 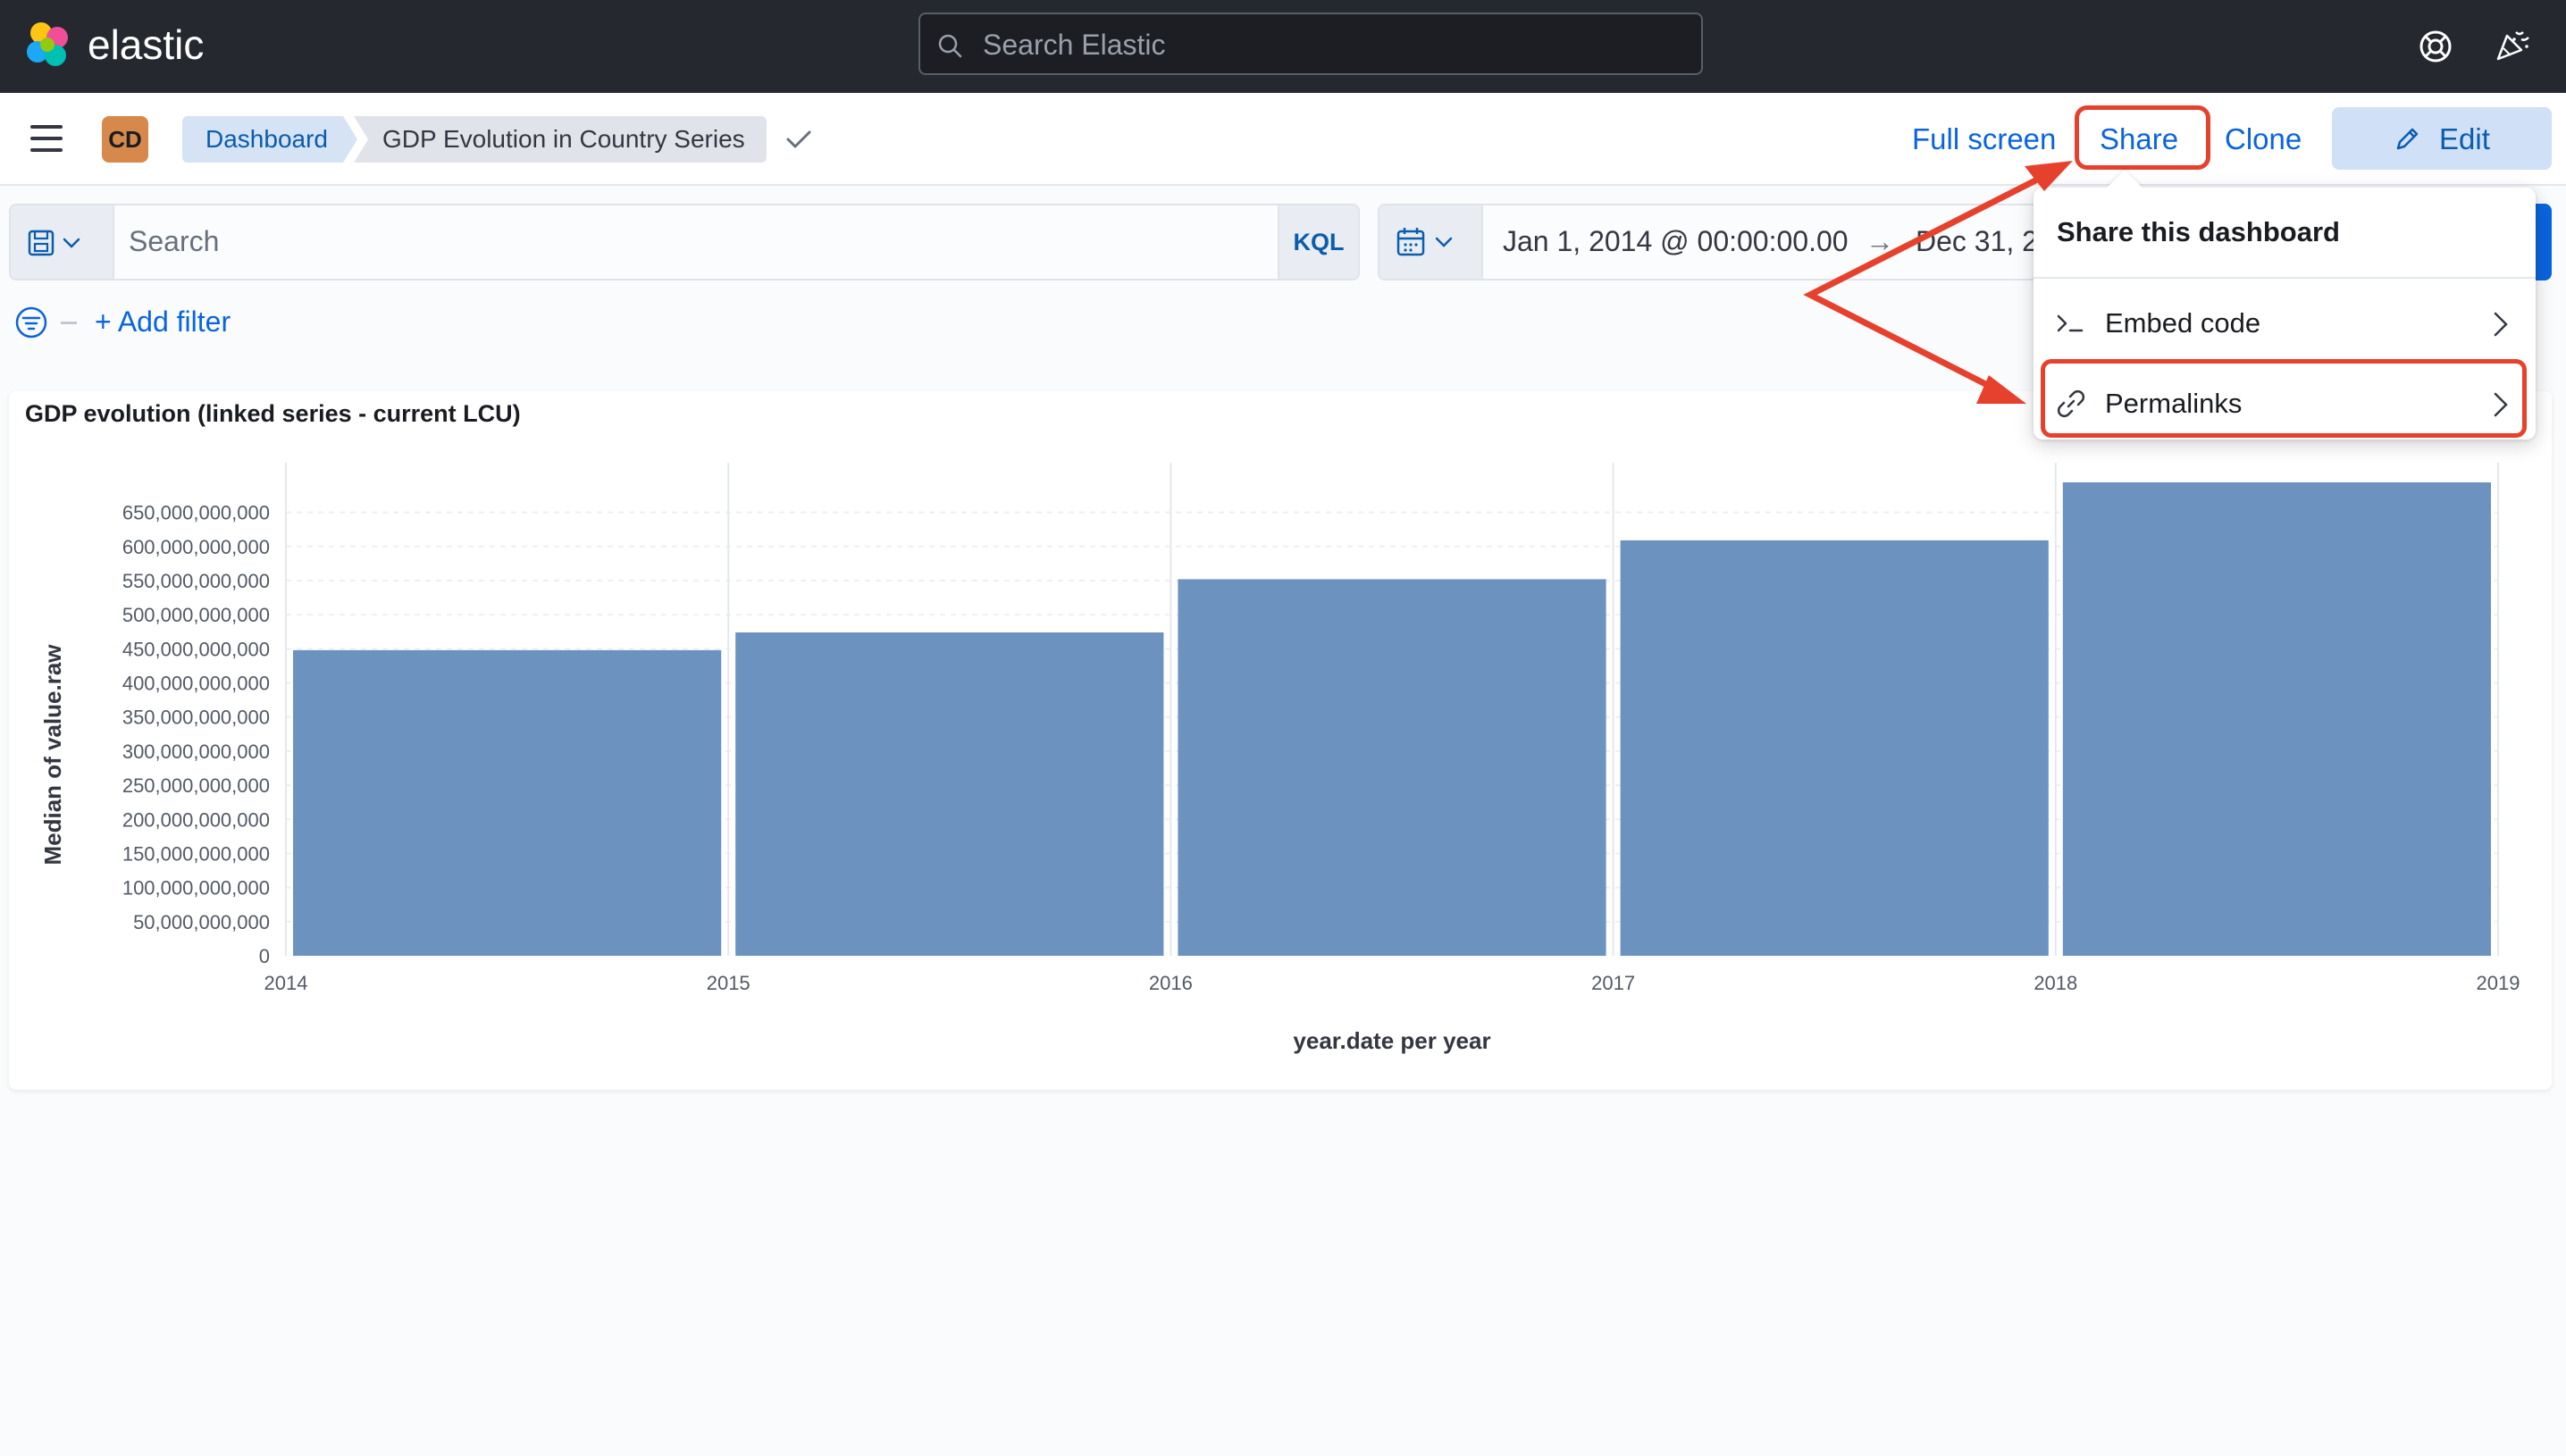 I want to click on x-axis-title: year.date per year, so click(x=1392, y=1040).